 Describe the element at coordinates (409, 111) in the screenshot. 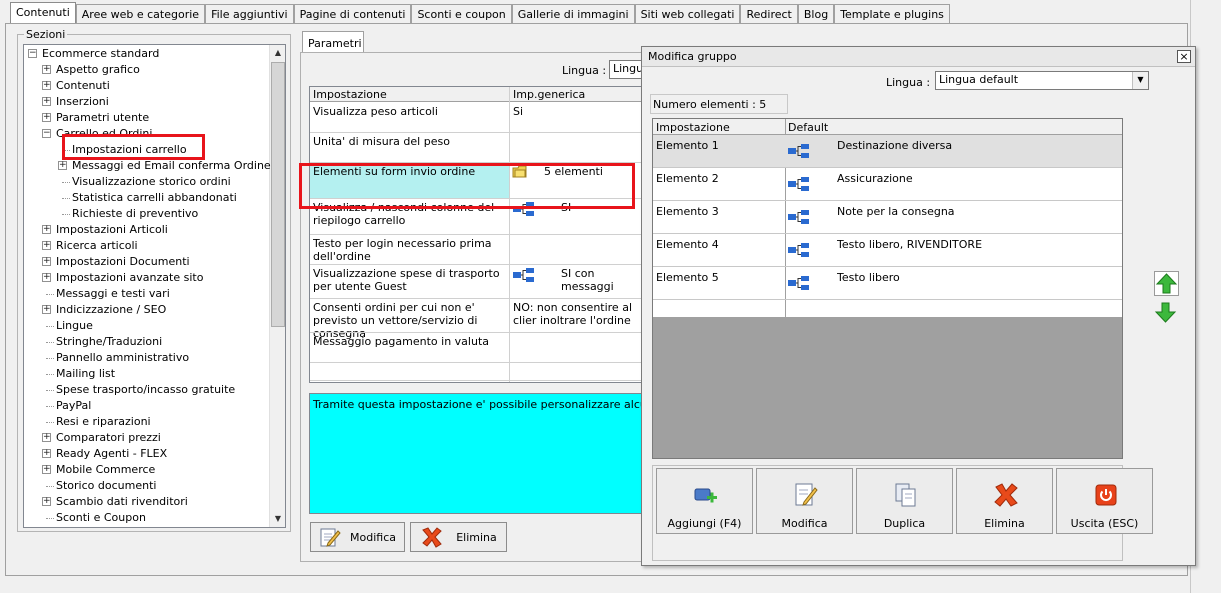

I see `params-row-setting: Visualizza peso articoli` at that location.